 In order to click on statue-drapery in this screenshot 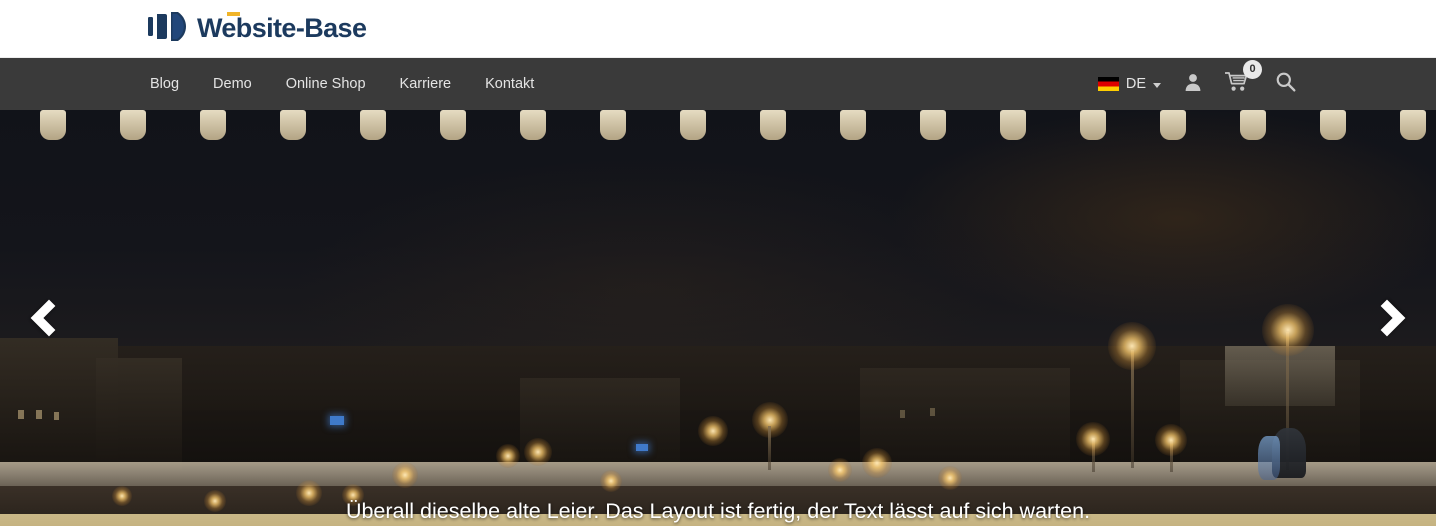, I will do `click(1269, 458)`.